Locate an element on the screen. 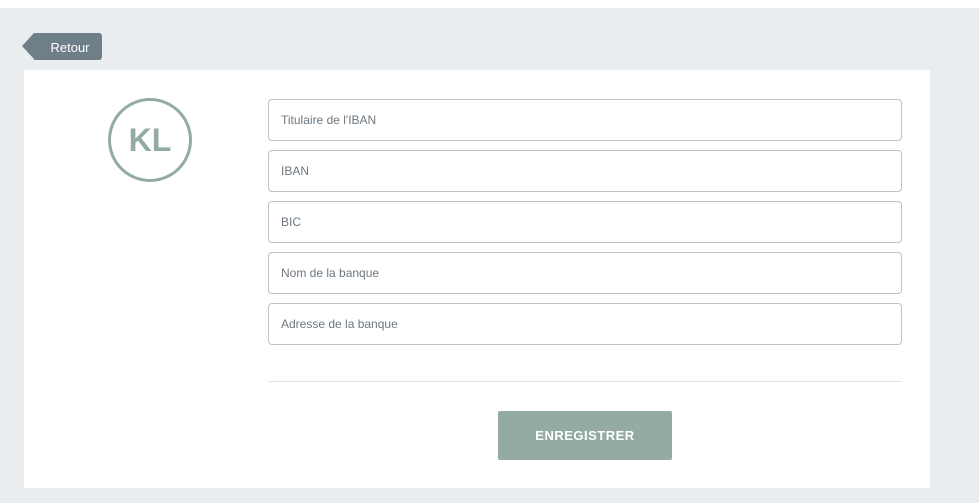  back-button: Retour is located at coordinates (62, 46).